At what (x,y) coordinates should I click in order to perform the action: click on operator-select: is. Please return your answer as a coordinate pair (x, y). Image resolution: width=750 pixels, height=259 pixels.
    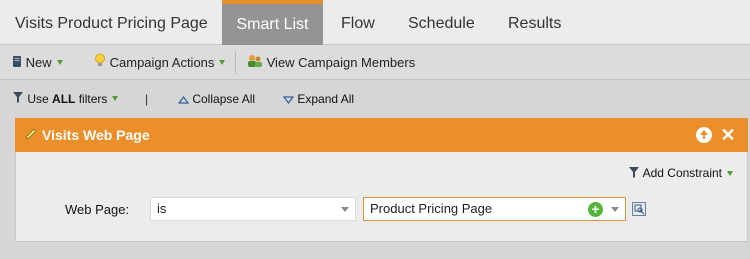
    Looking at the image, I should click on (253, 209).